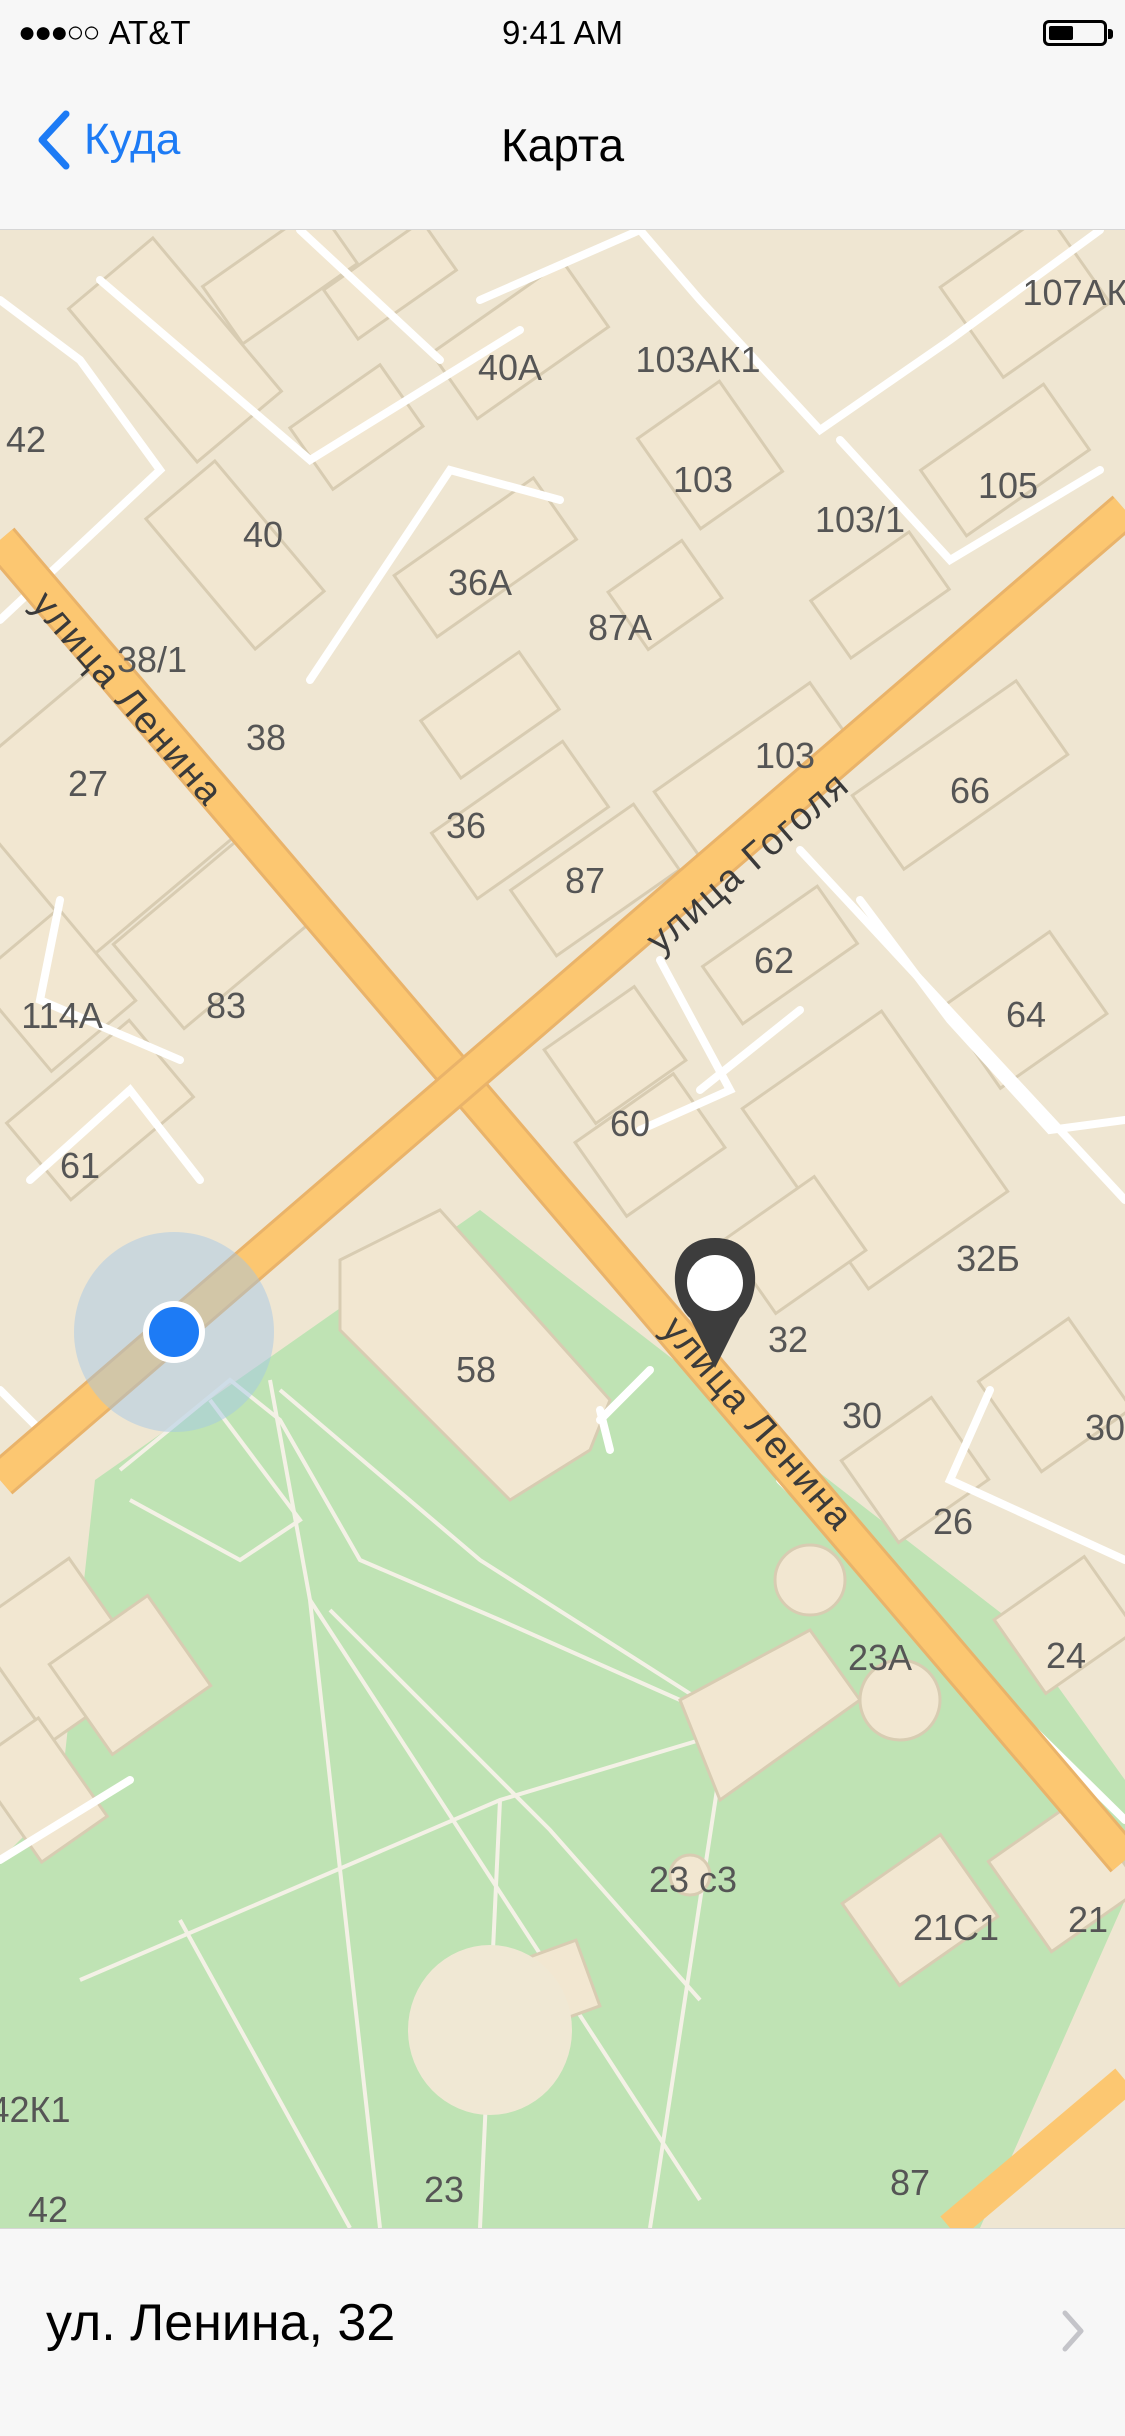 This screenshot has height=2436, width=1125. I want to click on house-number: 38/1, so click(152, 659).